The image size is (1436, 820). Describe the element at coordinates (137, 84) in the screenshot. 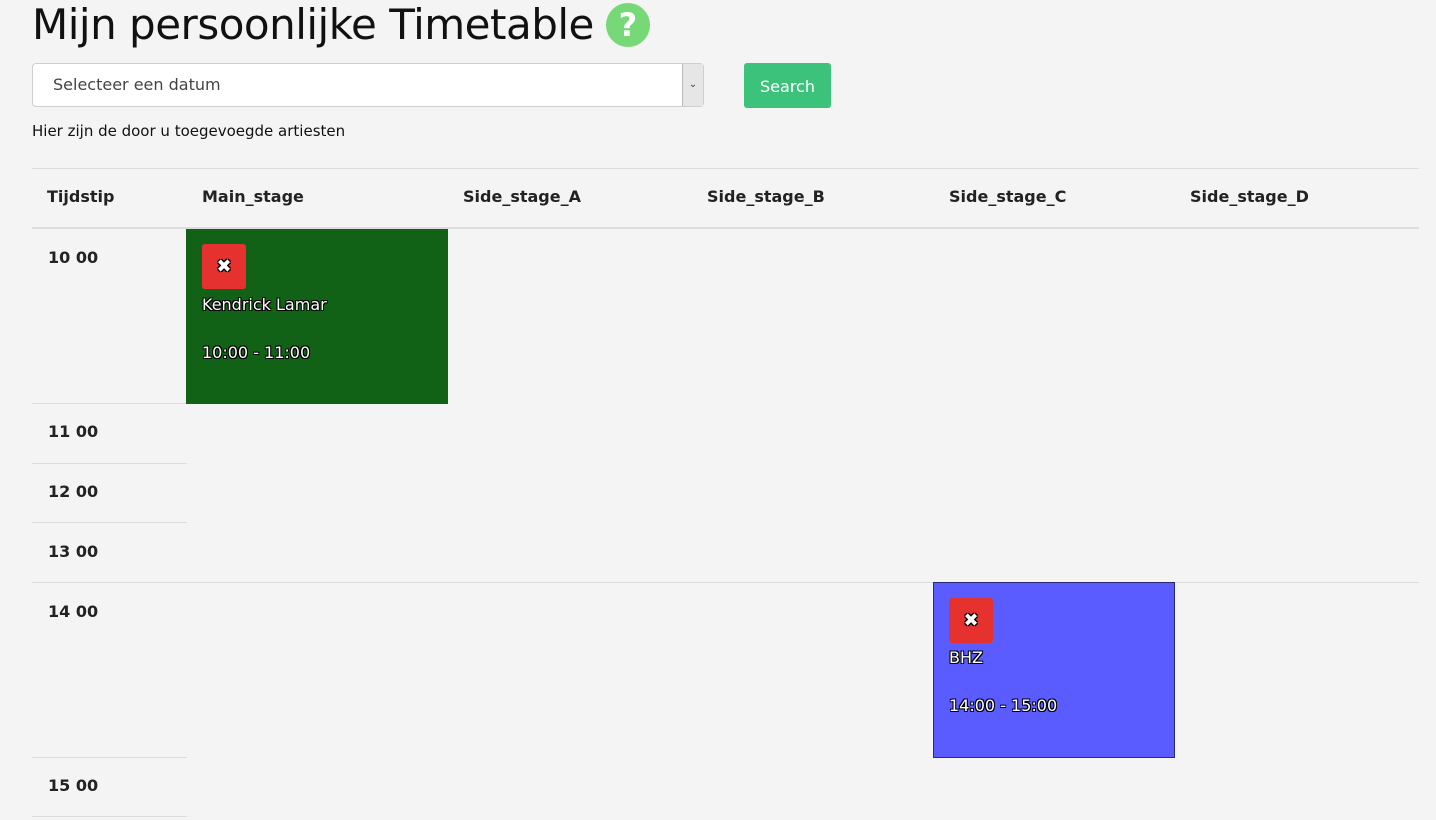

I see `date-select-value: Selecteer een datum` at that location.